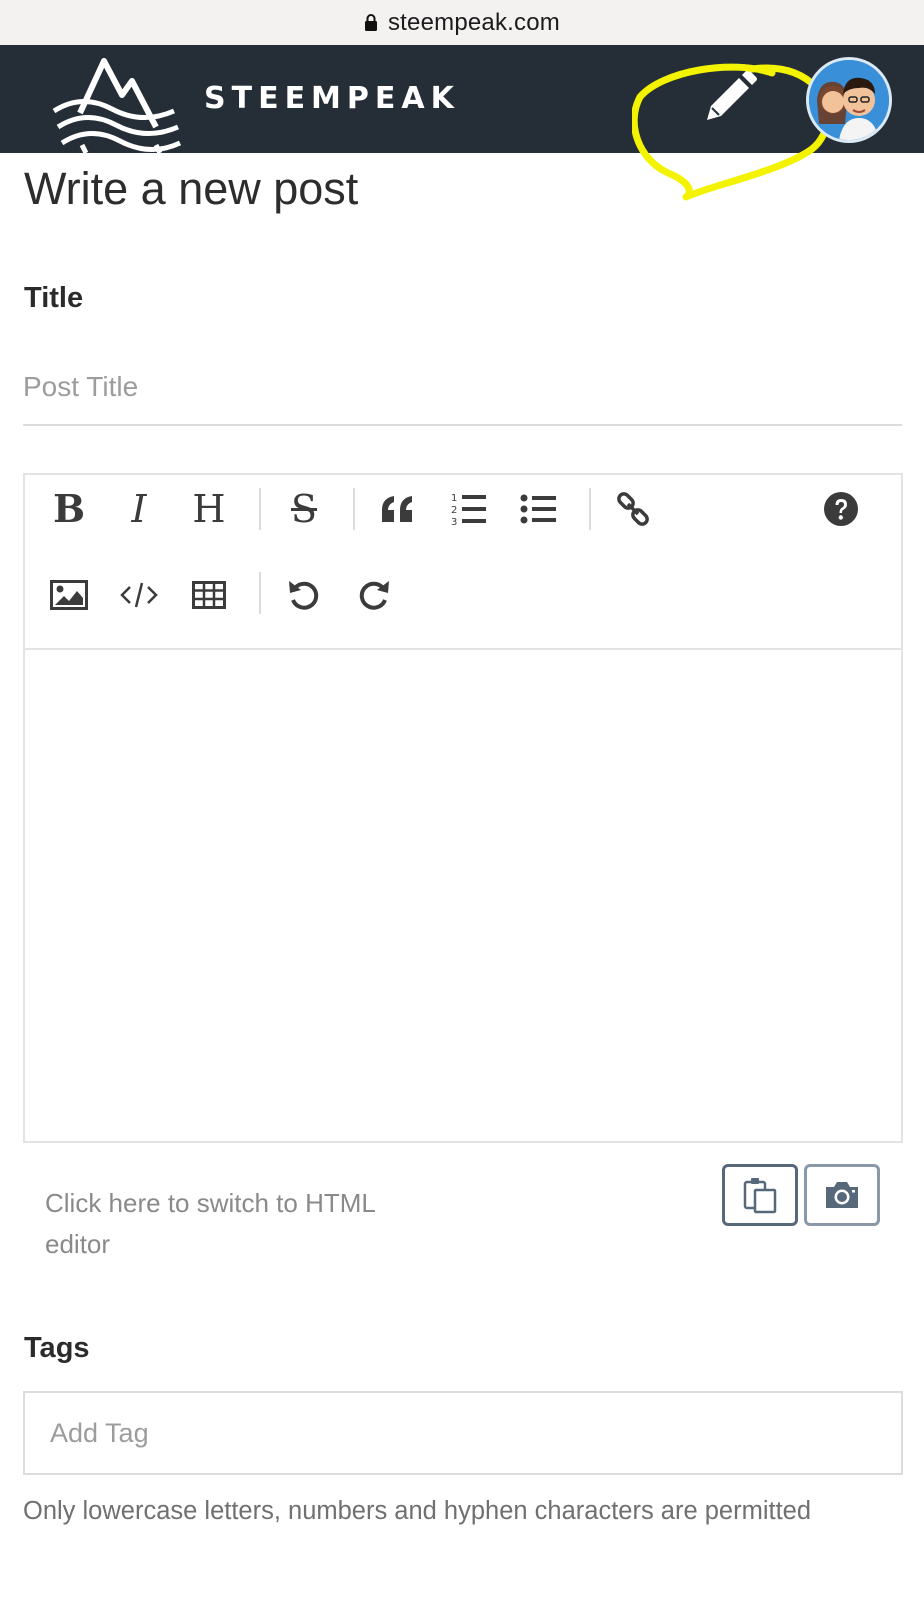 Image resolution: width=924 pixels, height=1600 pixels. I want to click on image-icon, so click(69, 595).